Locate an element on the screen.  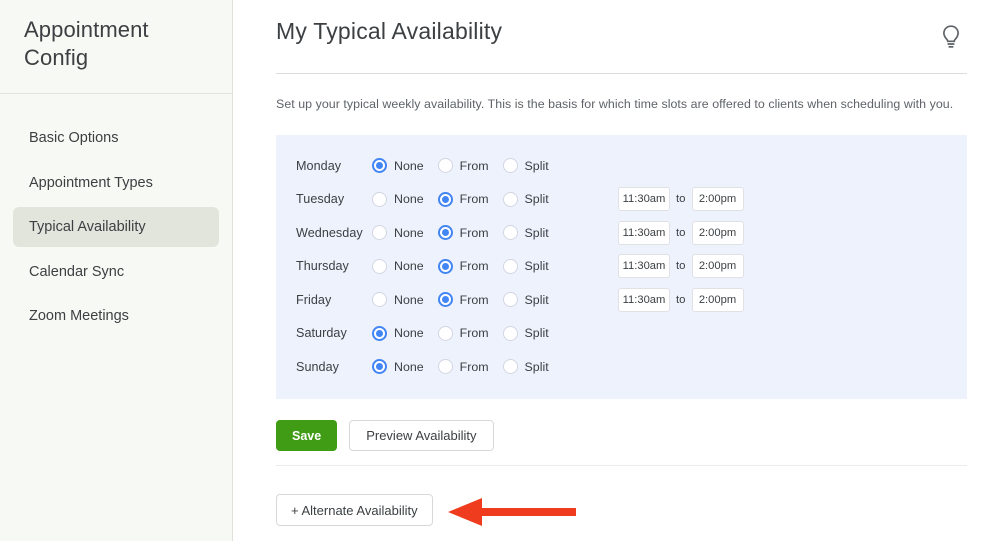
availability-row-friday: Friday None From Split 11:30am to 2:00pm is located at coordinates (621, 300).